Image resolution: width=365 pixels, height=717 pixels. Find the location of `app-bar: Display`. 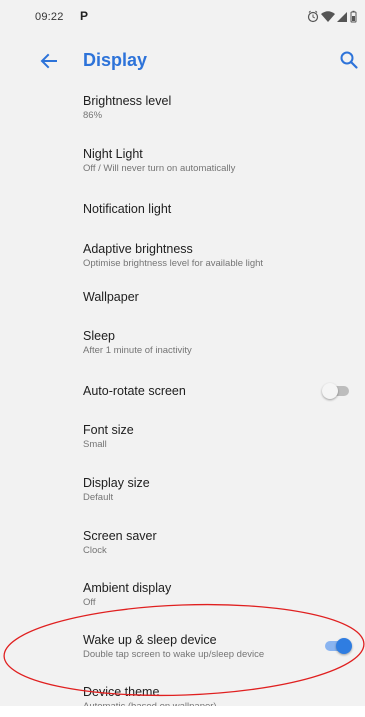

app-bar: Display is located at coordinates (182, 61).